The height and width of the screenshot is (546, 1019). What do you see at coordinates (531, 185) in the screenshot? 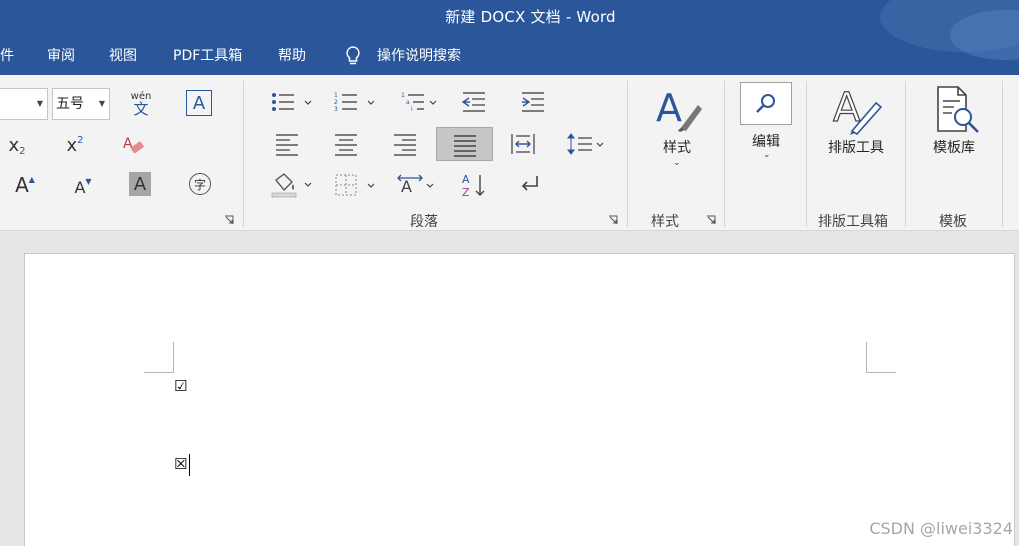
I see `show-formatting-marks-icon` at bounding box center [531, 185].